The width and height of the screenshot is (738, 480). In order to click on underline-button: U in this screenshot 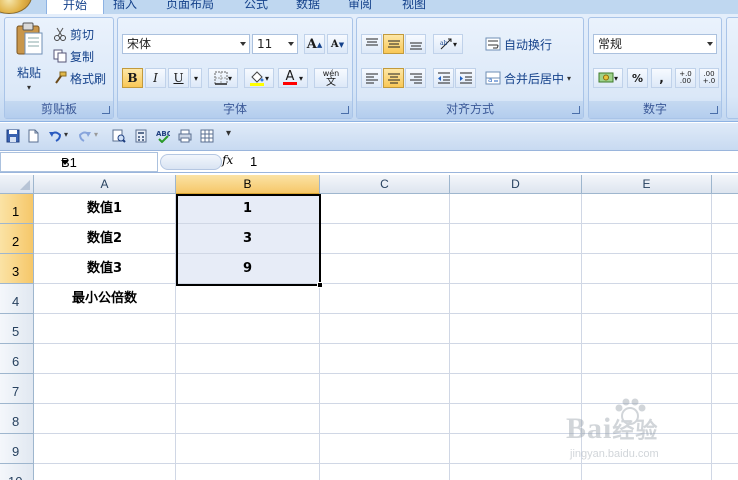, I will do `click(178, 78)`.